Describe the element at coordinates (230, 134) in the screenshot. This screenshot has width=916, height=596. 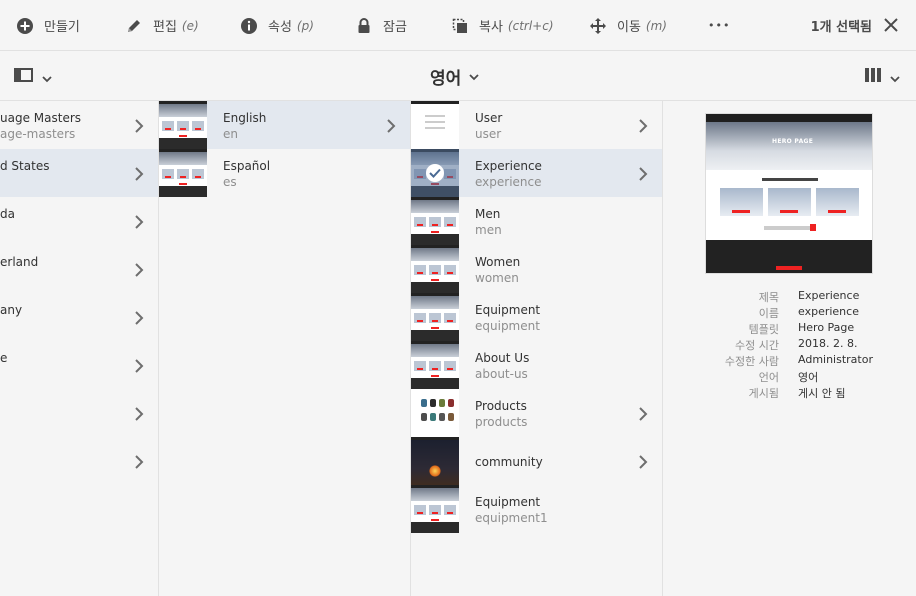
I see `item-name: en` at that location.